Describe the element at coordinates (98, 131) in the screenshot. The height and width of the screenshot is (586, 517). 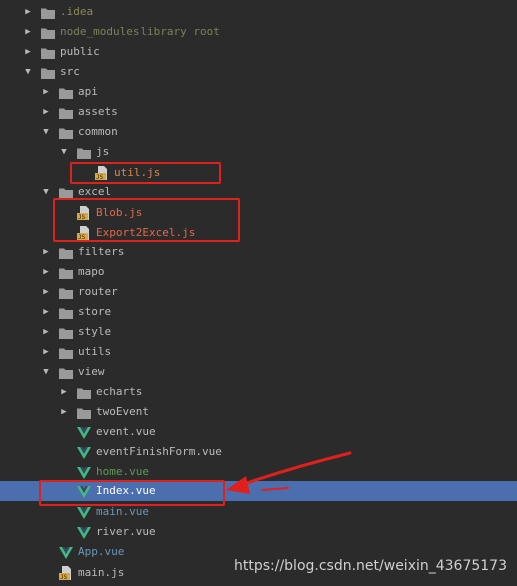
I see `tree-item-label: common` at that location.